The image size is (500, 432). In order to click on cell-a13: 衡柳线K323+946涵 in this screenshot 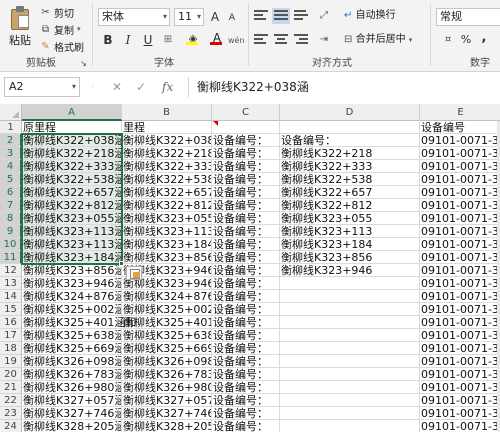, I will do `click(72, 283)`.